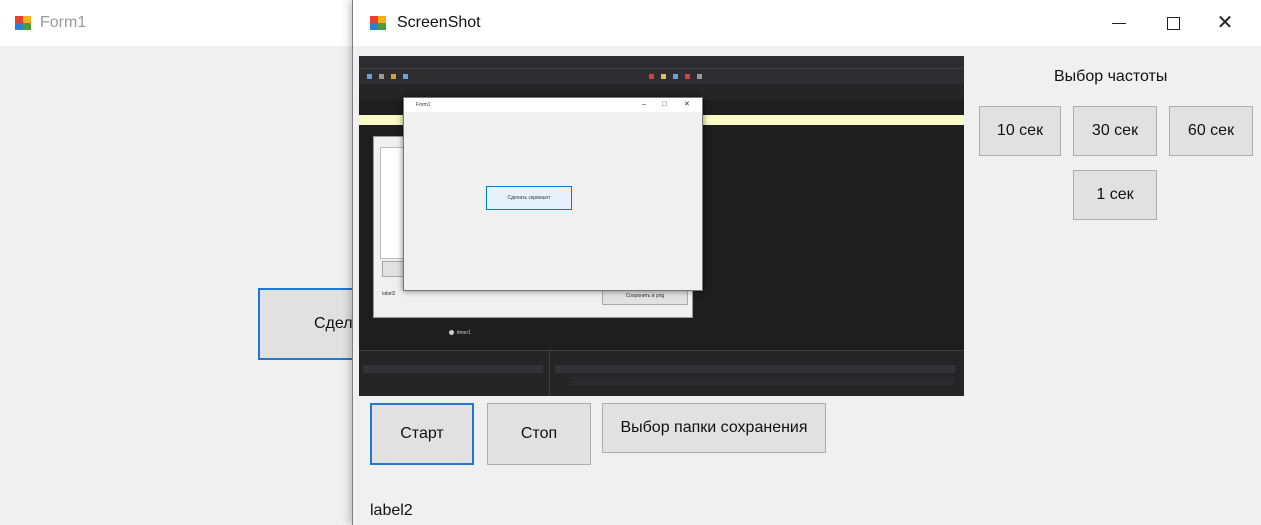 The image size is (1261, 525). What do you see at coordinates (664, 104) in the screenshot?
I see `preview-maximize-icon: □` at bounding box center [664, 104].